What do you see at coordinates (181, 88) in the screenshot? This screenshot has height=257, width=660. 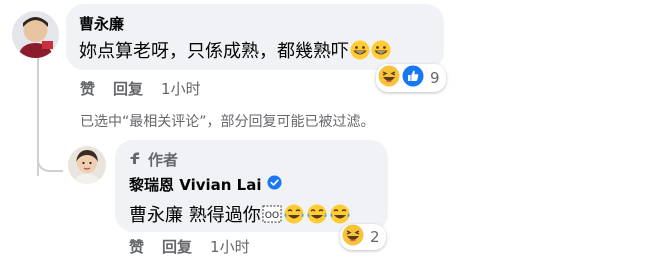 I see `comment-timestamp: 1小时` at bounding box center [181, 88].